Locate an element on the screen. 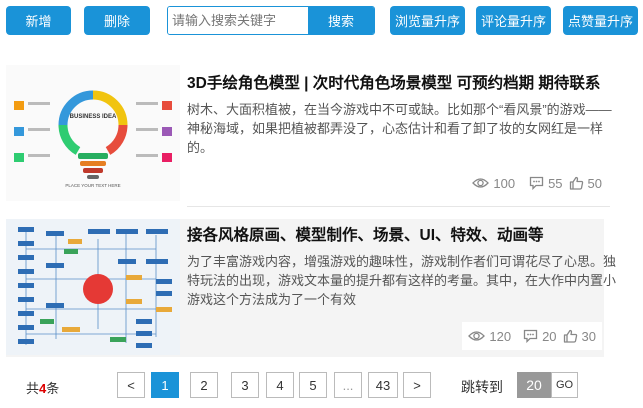  page-button-2: 2 is located at coordinates (204, 385).